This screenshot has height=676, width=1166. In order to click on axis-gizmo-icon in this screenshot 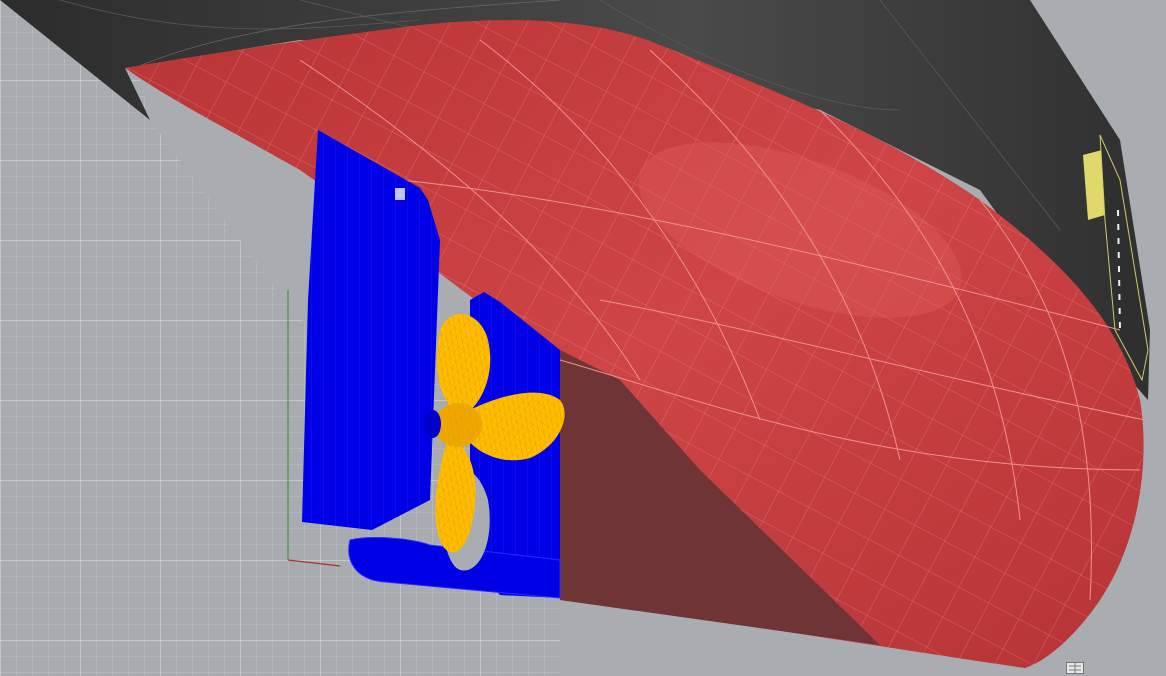, I will do `click(1075, 668)`.